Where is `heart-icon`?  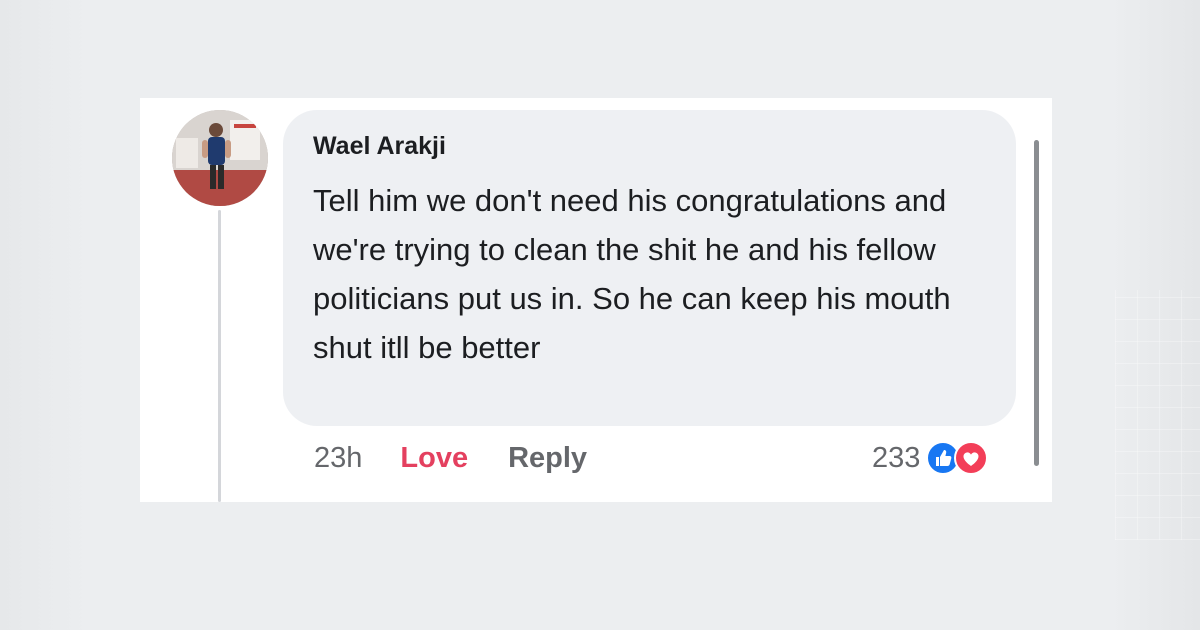 heart-icon is located at coordinates (971, 458).